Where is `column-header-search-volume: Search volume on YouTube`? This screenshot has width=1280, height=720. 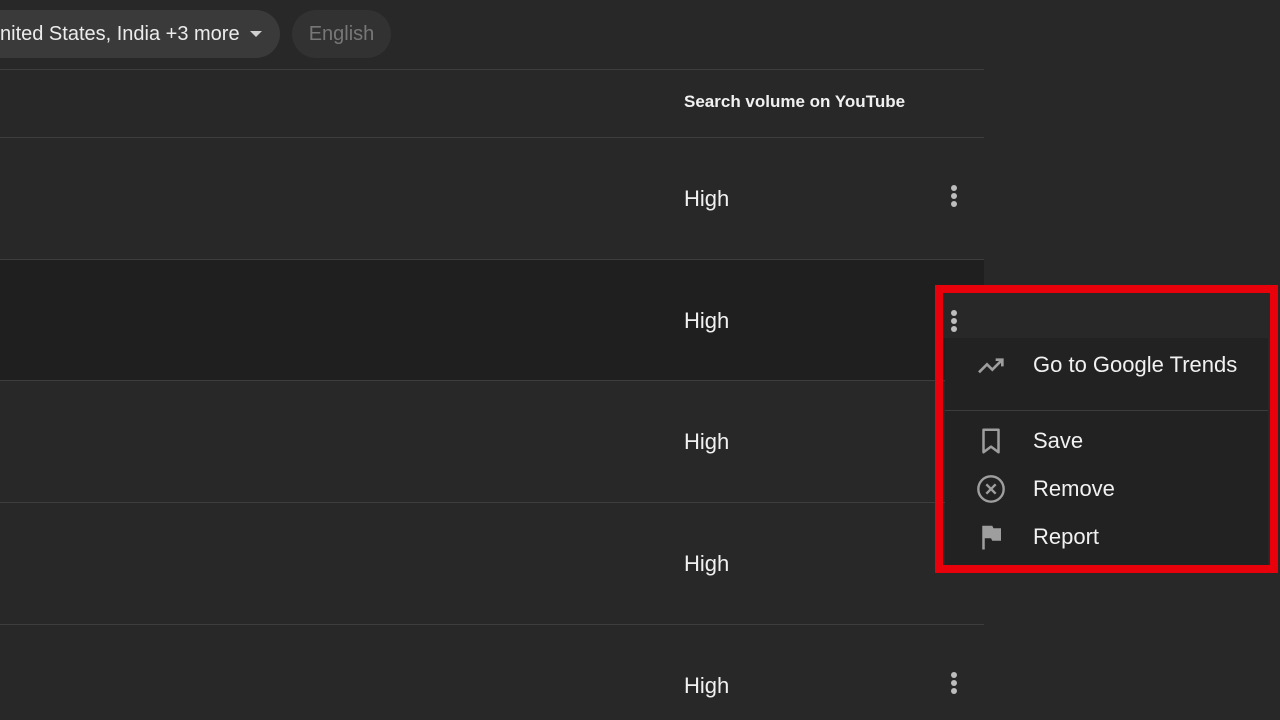
column-header-search-volume: Search volume on YouTube is located at coordinates (795, 101).